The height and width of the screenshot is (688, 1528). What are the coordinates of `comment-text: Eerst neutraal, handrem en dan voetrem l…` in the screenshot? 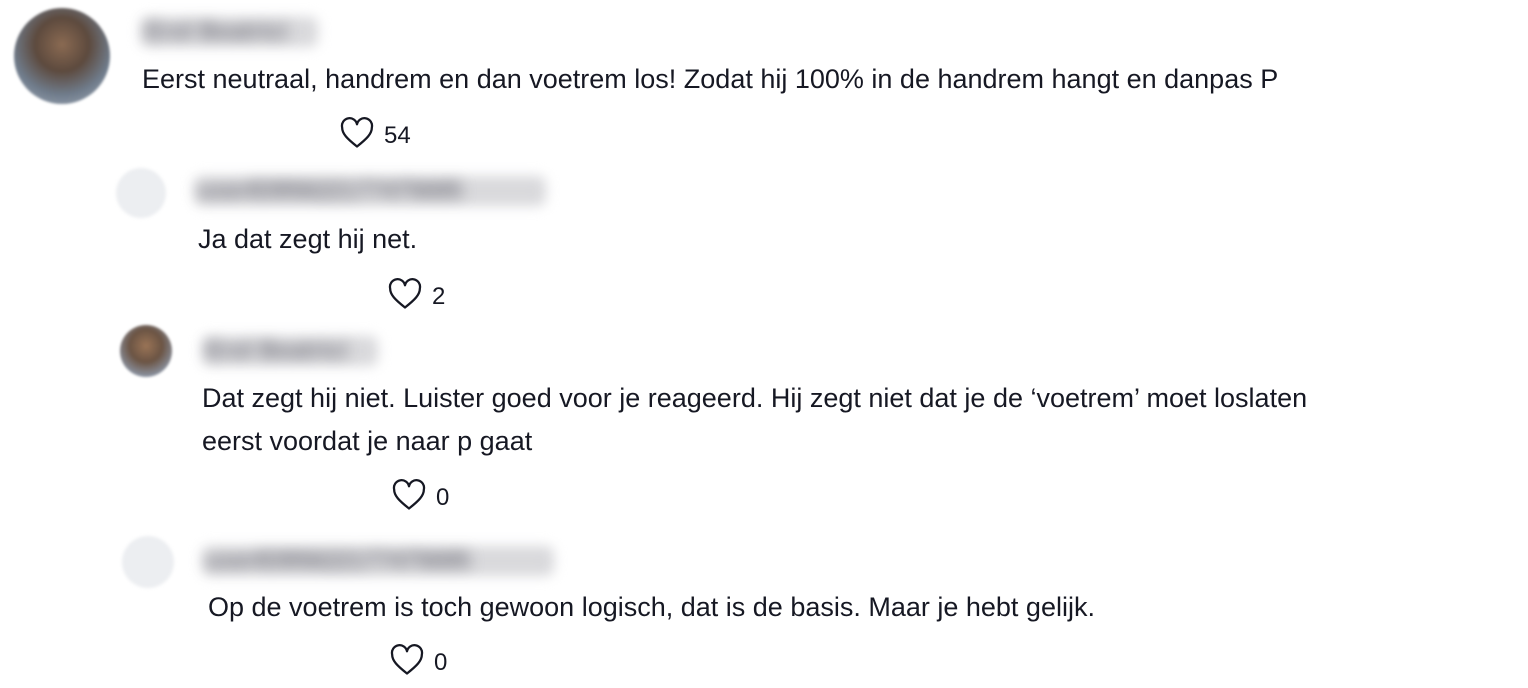 It's located at (710, 79).